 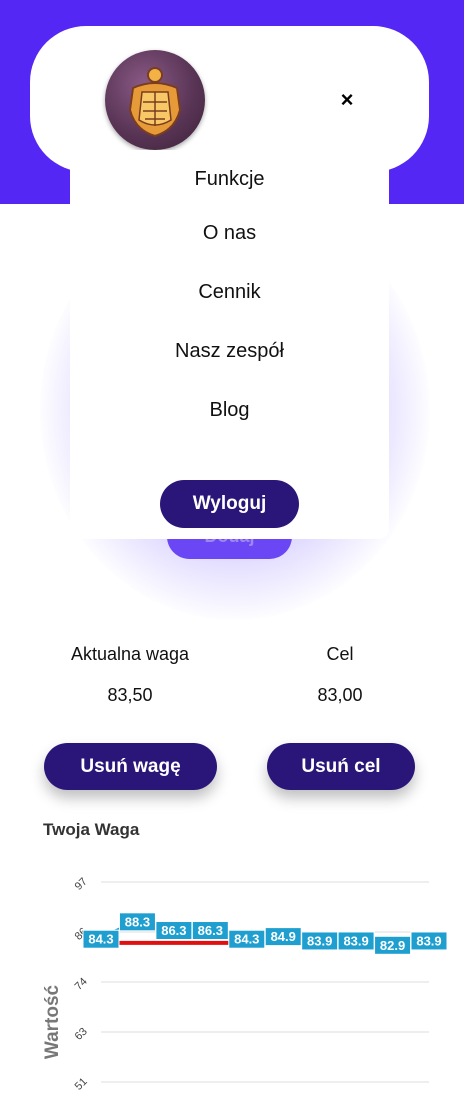 I want to click on menu-item-blog: Blog, so click(x=229, y=410).